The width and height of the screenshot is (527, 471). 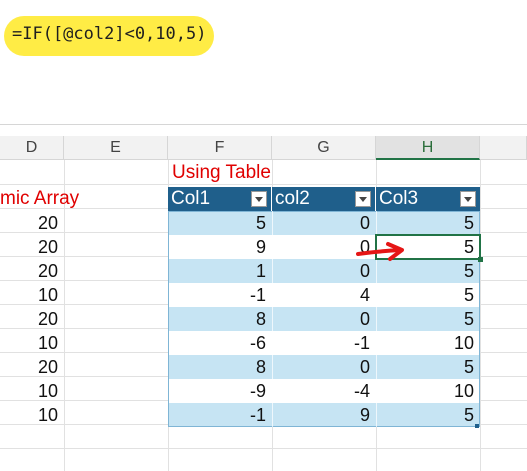 What do you see at coordinates (380, 251) in the screenshot?
I see `red-arrow-annotation` at bounding box center [380, 251].